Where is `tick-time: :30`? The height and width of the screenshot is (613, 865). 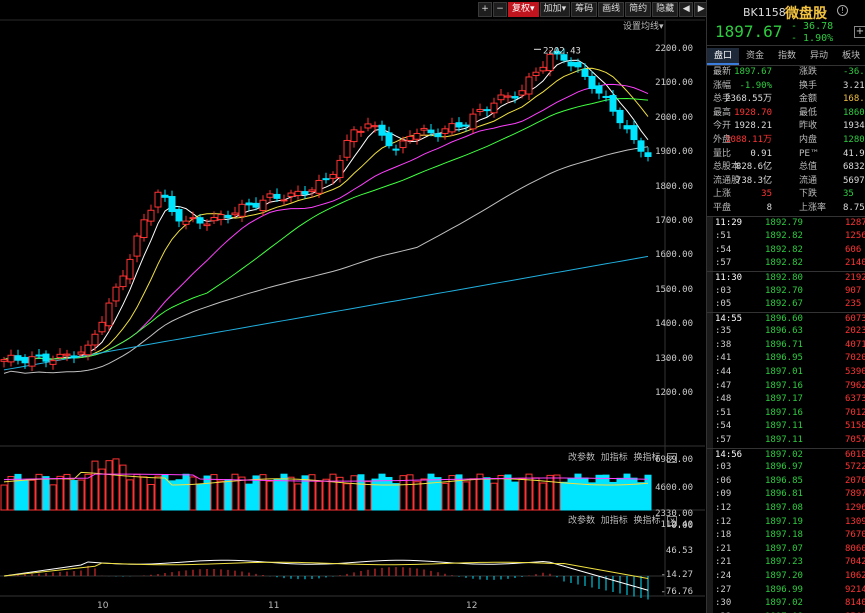
tick-time: :30 is located at coordinates (723, 603).